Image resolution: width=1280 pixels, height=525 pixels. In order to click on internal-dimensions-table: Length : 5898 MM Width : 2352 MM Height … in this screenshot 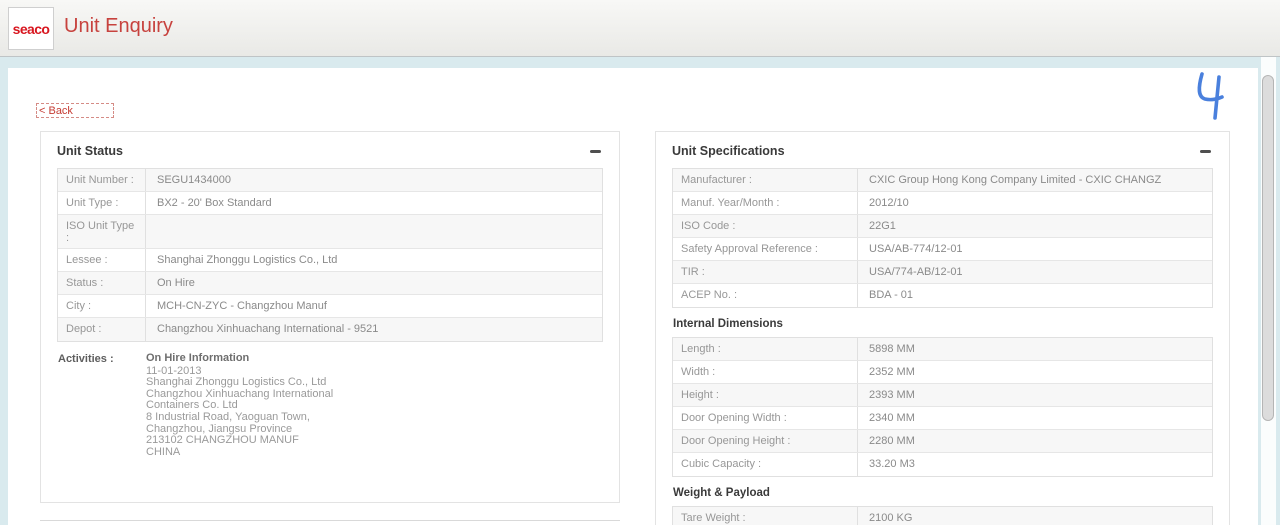, I will do `click(942, 407)`.